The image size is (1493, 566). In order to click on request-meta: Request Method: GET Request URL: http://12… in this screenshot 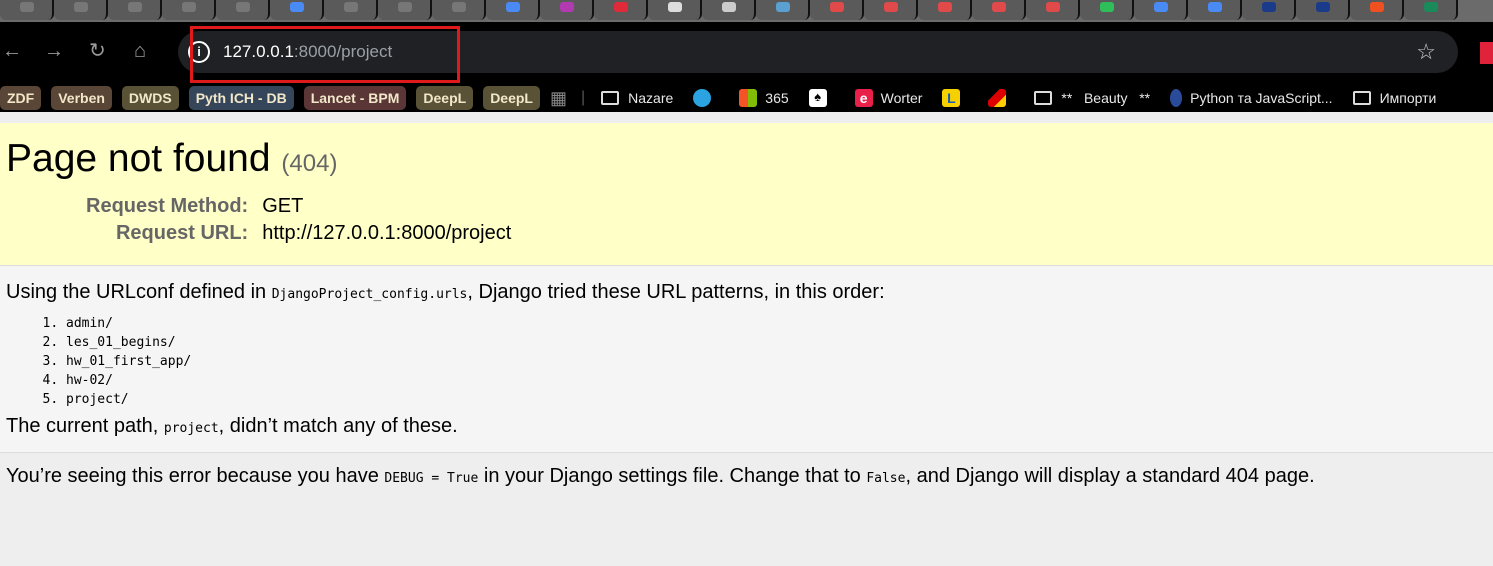, I will do `click(298, 220)`.